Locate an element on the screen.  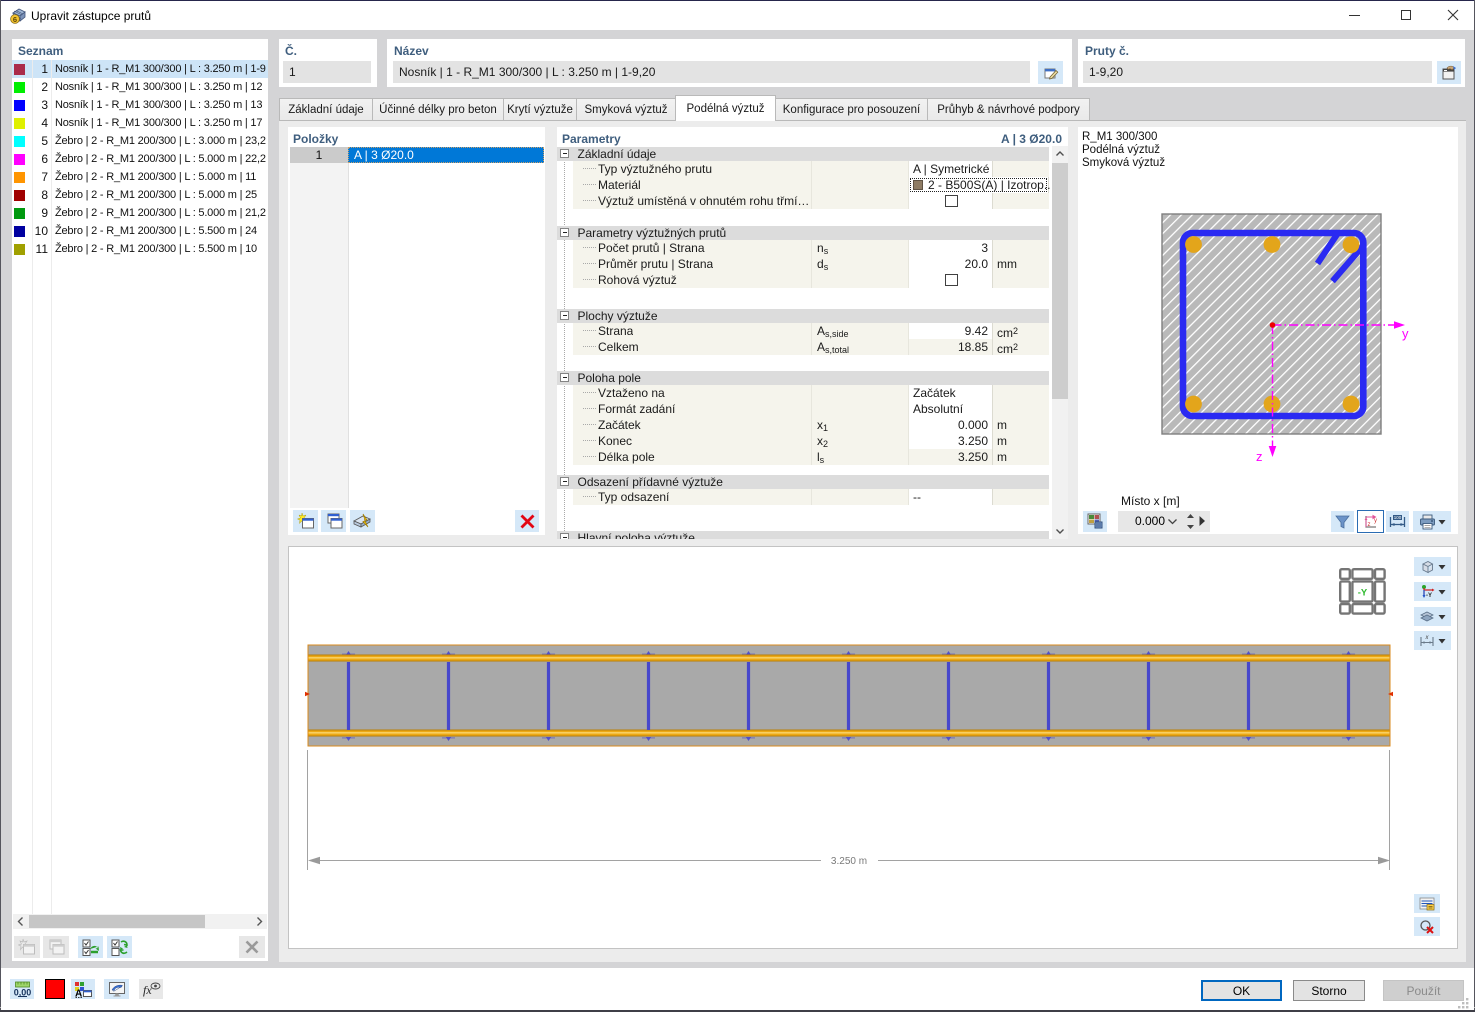
svg-text: 100 is located at coordinates (1398, 517).